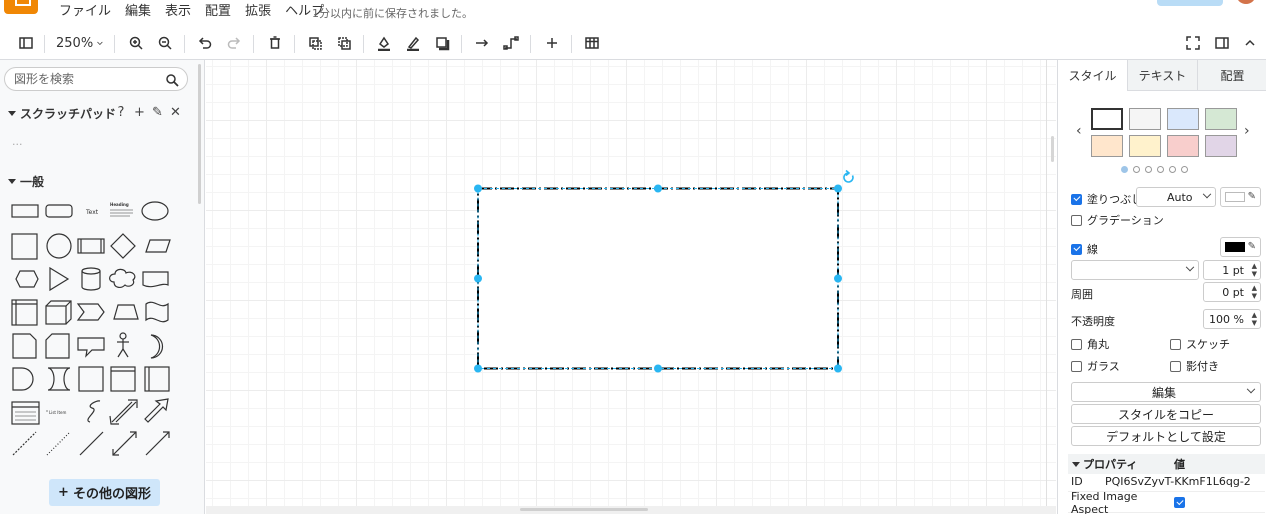 This screenshot has height=514, width=1266. Describe the element at coordinates (27, 279) in the screenshot. I see `shape-hexagon` at that location.